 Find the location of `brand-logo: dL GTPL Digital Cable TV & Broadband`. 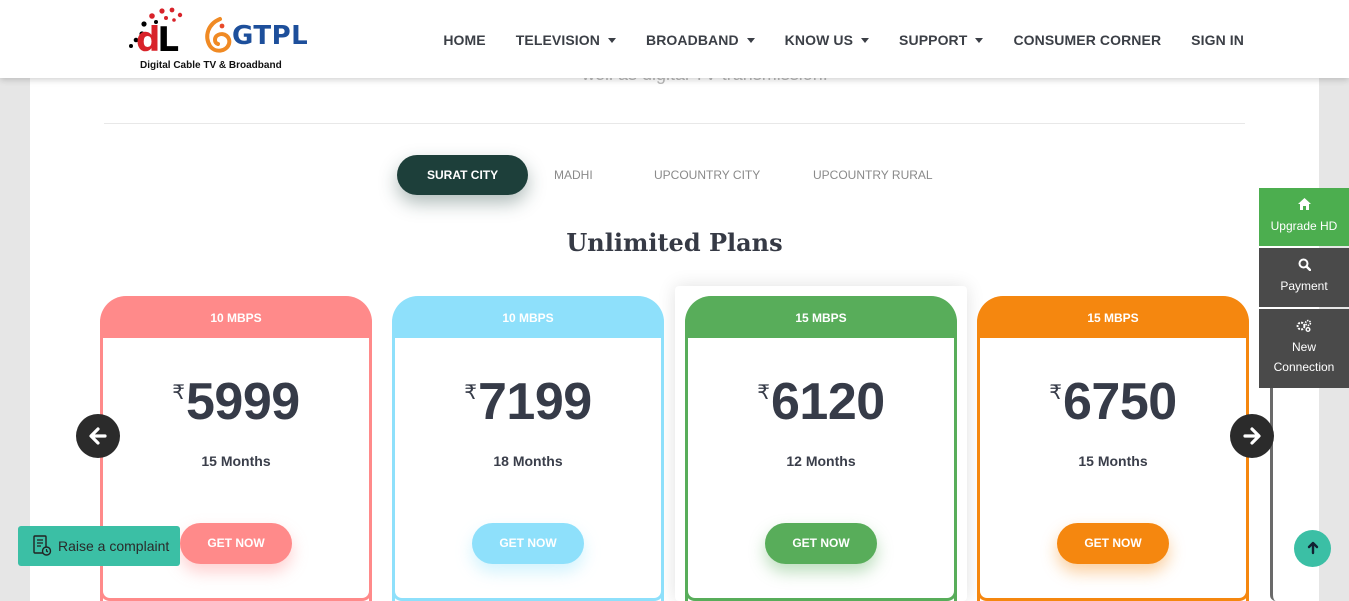

brand-logo: dL GTPL Digital Cable TV & Broadband is located at coordinates (215, 38).